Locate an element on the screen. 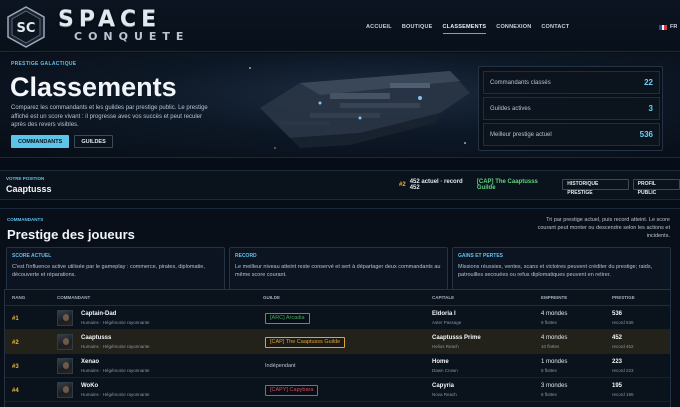 Image resolution: width=680 pixels, height=407 pixels. language-switch: FR is located at coordinates (668, 27).